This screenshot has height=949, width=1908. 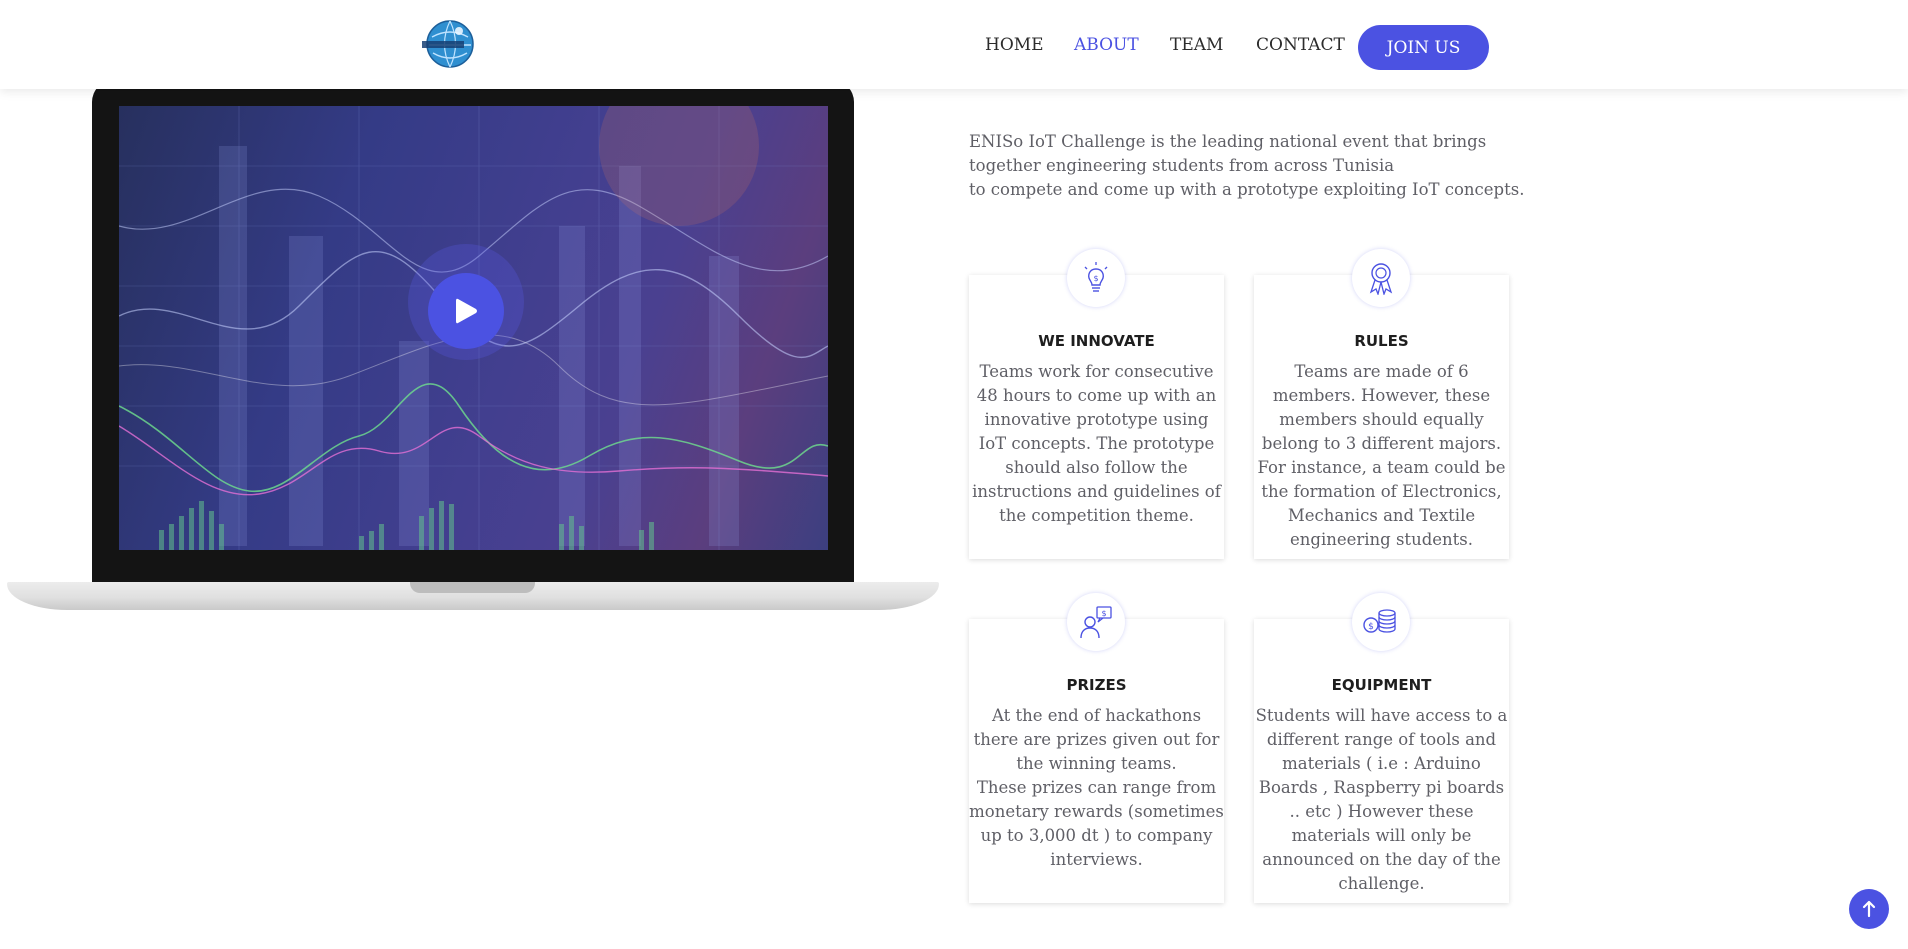 I want to click on play-icon, so click(x=466, y=311).